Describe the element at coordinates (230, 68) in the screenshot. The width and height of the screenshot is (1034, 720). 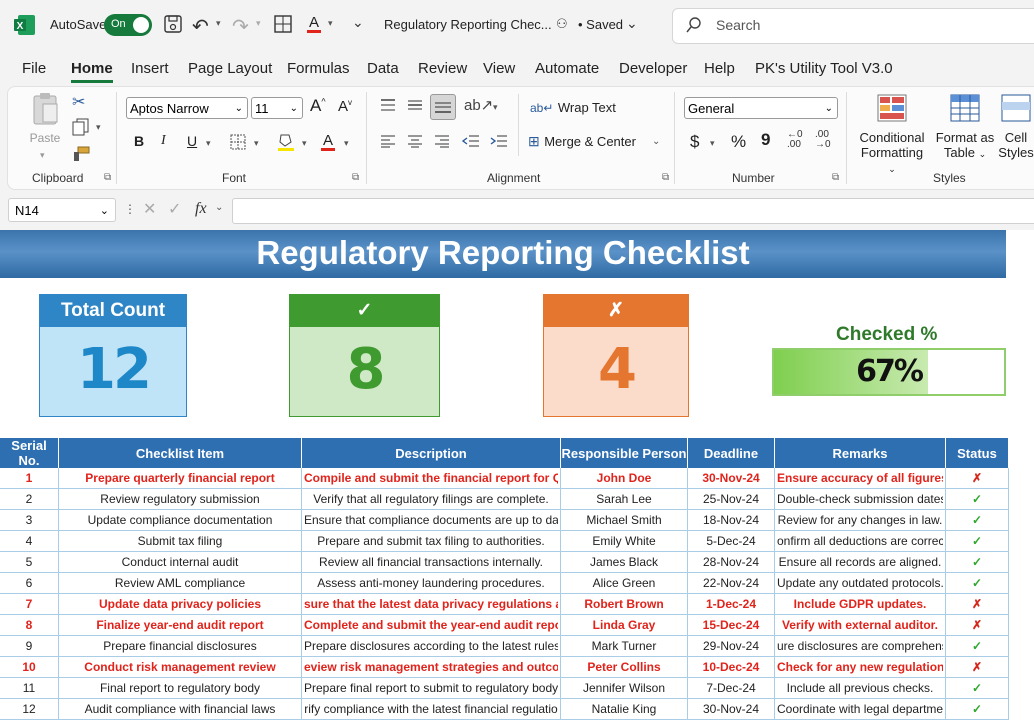
I see `tab-page-layout: Page Layout` at that location.